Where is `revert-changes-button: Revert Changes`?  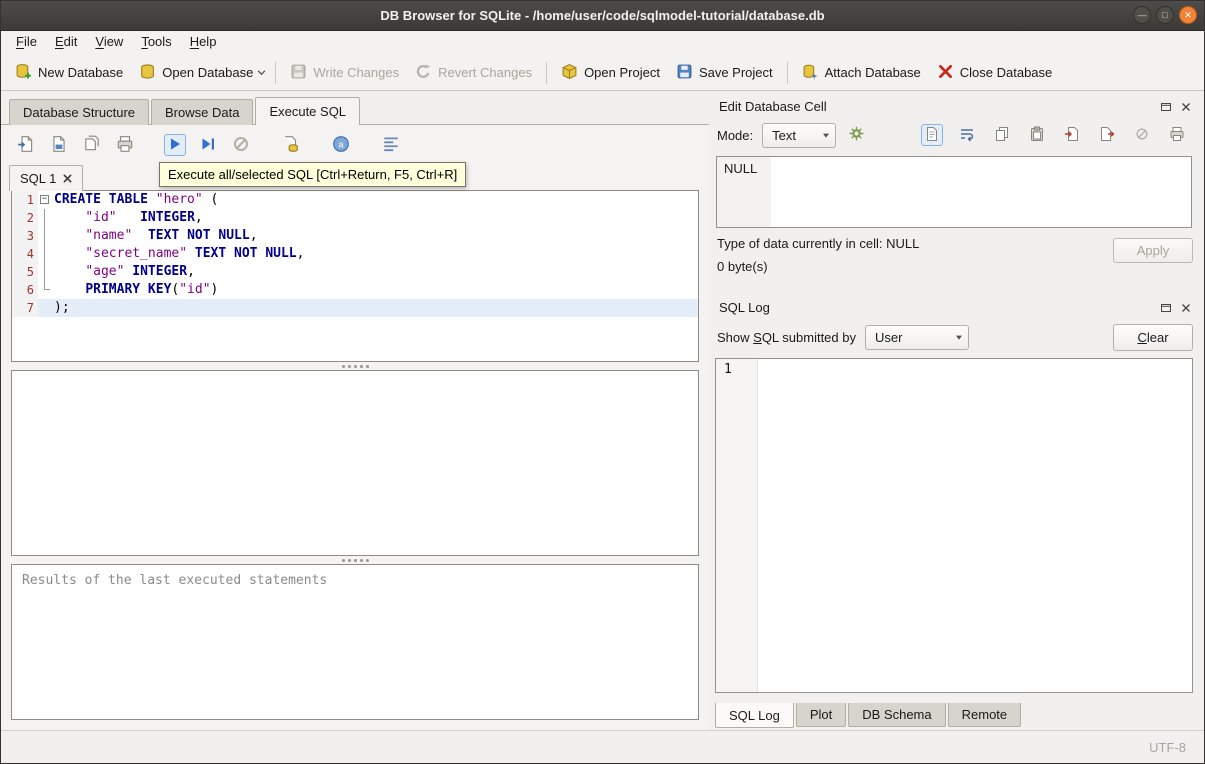 revert-changes-button: Revert Changes is located at coordinates (473, 73).